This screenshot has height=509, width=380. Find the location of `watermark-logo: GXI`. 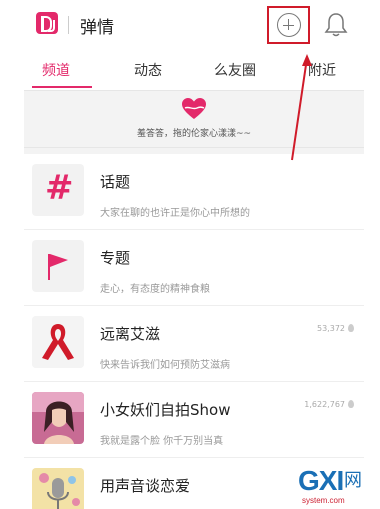

watermark-logo: GXI is located at coordinates (321, 480).